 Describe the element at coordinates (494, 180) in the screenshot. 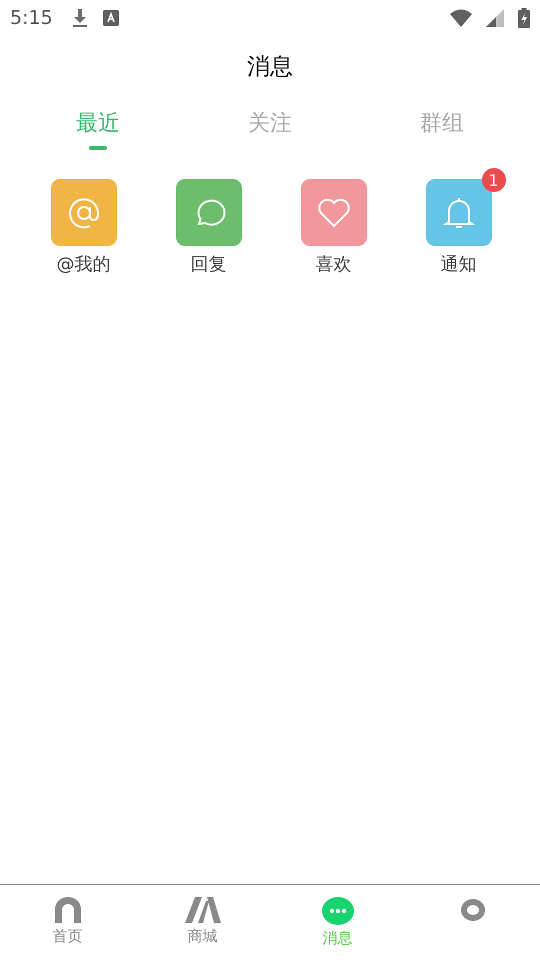

I see `count-badge: 1` at that location.